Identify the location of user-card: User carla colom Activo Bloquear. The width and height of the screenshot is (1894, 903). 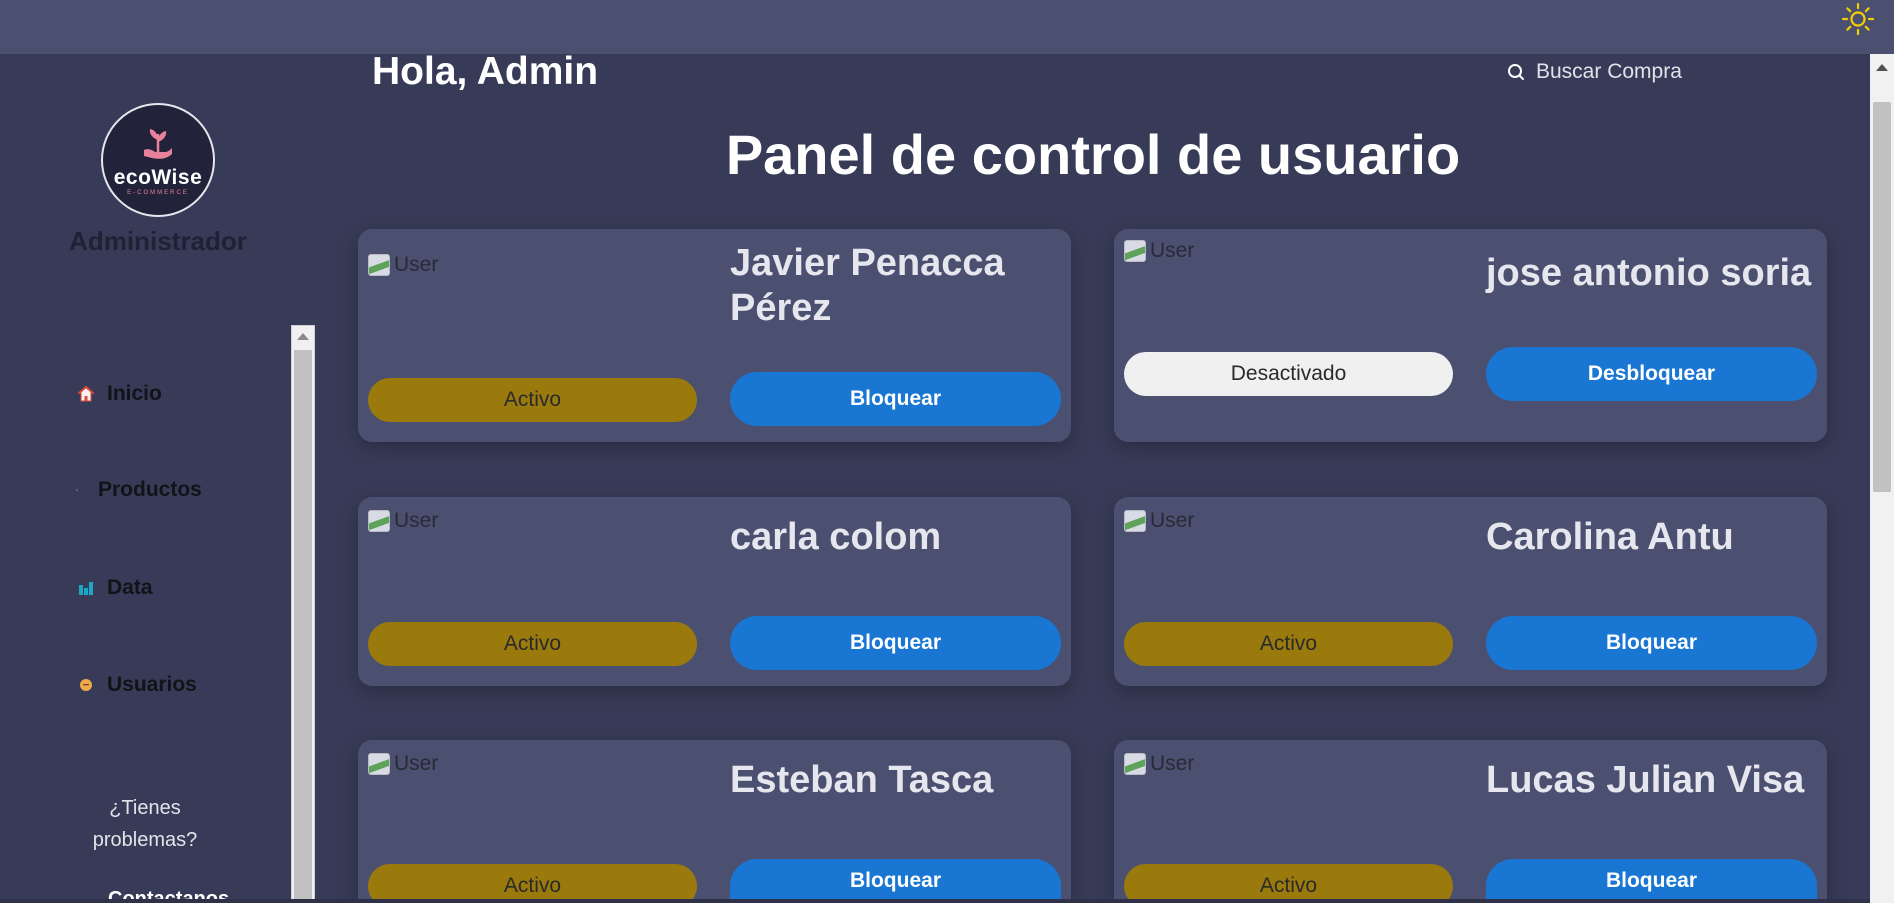
(714, 591).